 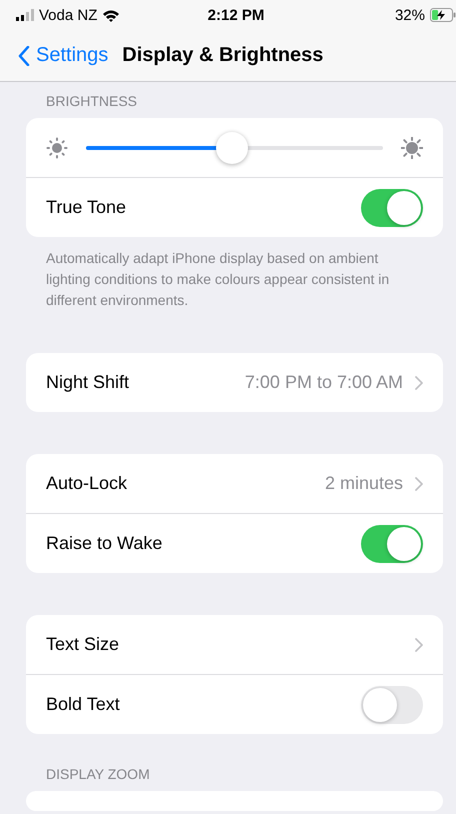 What do you see at coordinates (57, 147) in the screenshot?
I see `sun-small-icon` at bounding box center [57, 147].